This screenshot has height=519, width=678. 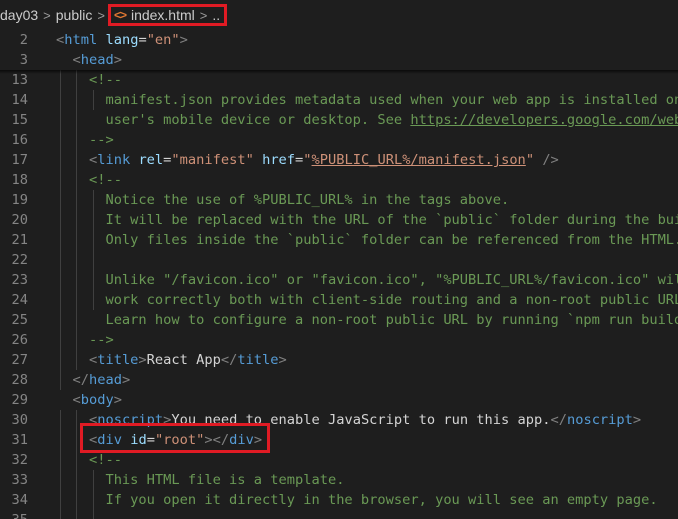 What do you see at coordinates (19, 420) in the screenshot?
I see `line-number: 30` at bounding box center [19, 420].